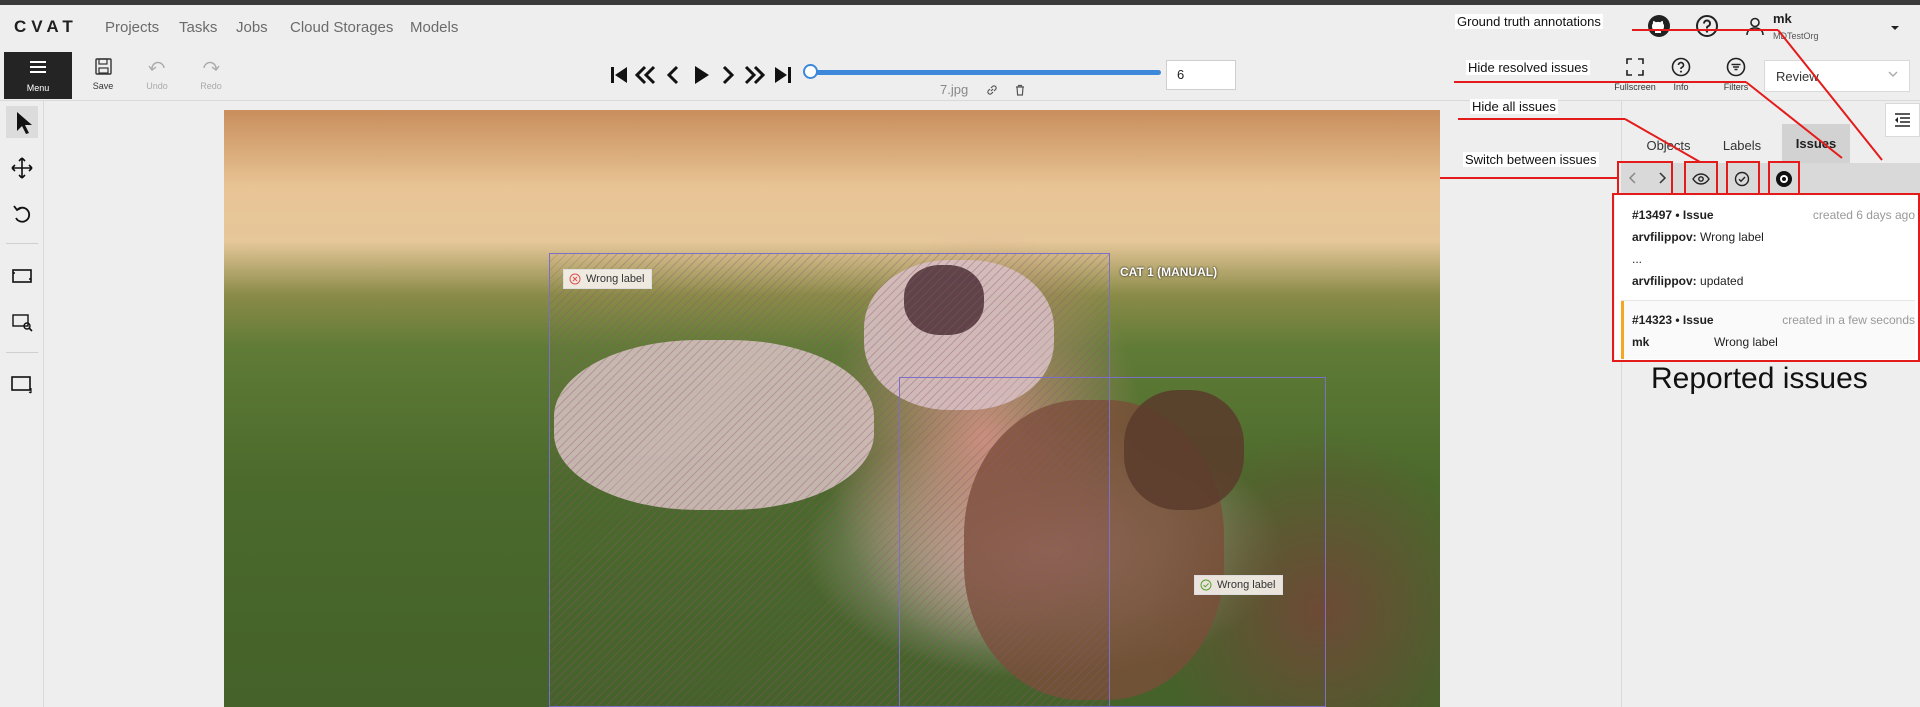  What do you see at coordinates (728, 75) in the screenshot?
I see `next-frame-icon` at bounding box center [728, 75].